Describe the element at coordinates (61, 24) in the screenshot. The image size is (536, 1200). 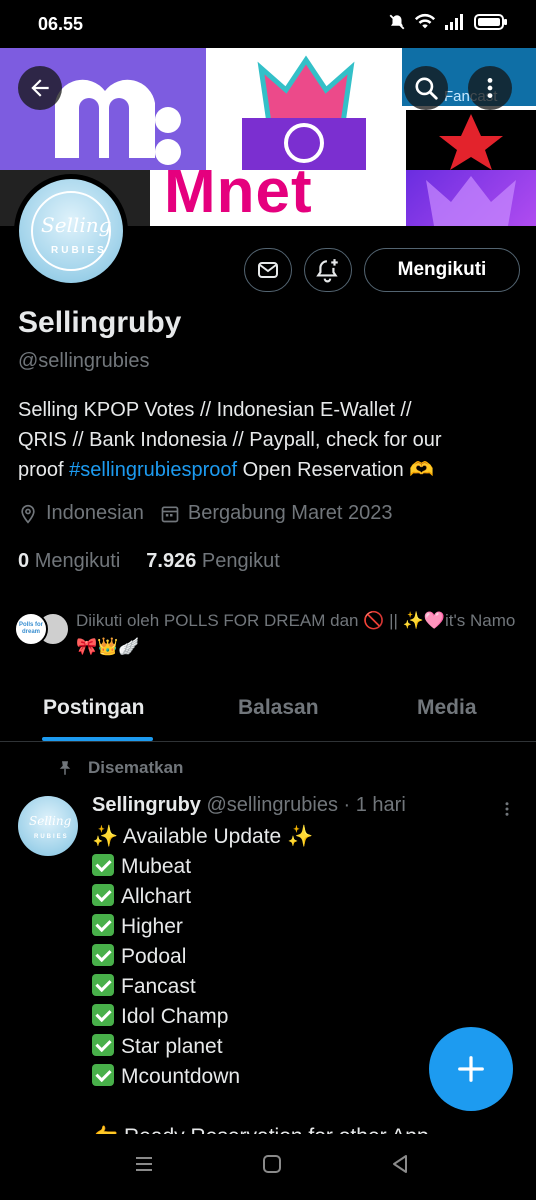
I see `status-time: 06.55` at that location.